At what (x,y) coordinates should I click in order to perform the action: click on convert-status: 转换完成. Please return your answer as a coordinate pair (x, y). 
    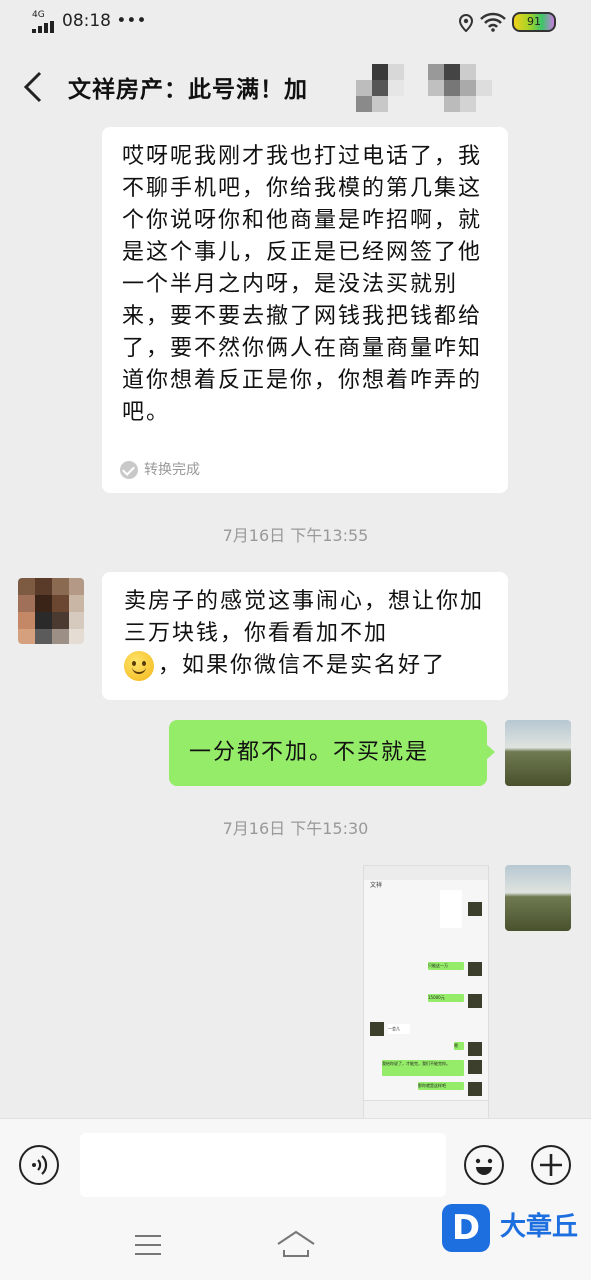
    Looking at the image, I should click on (160, 469).